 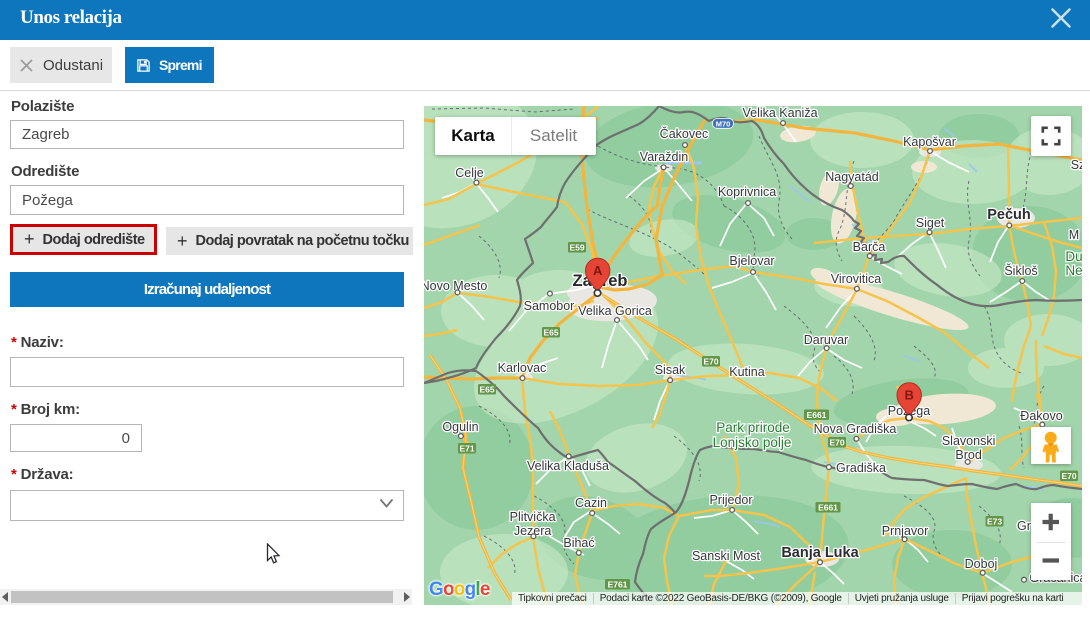 What do you see at coordinates (578, 543) in the screenshot?
I see `svg-text: Bihać` at bounding box center [578, 543].